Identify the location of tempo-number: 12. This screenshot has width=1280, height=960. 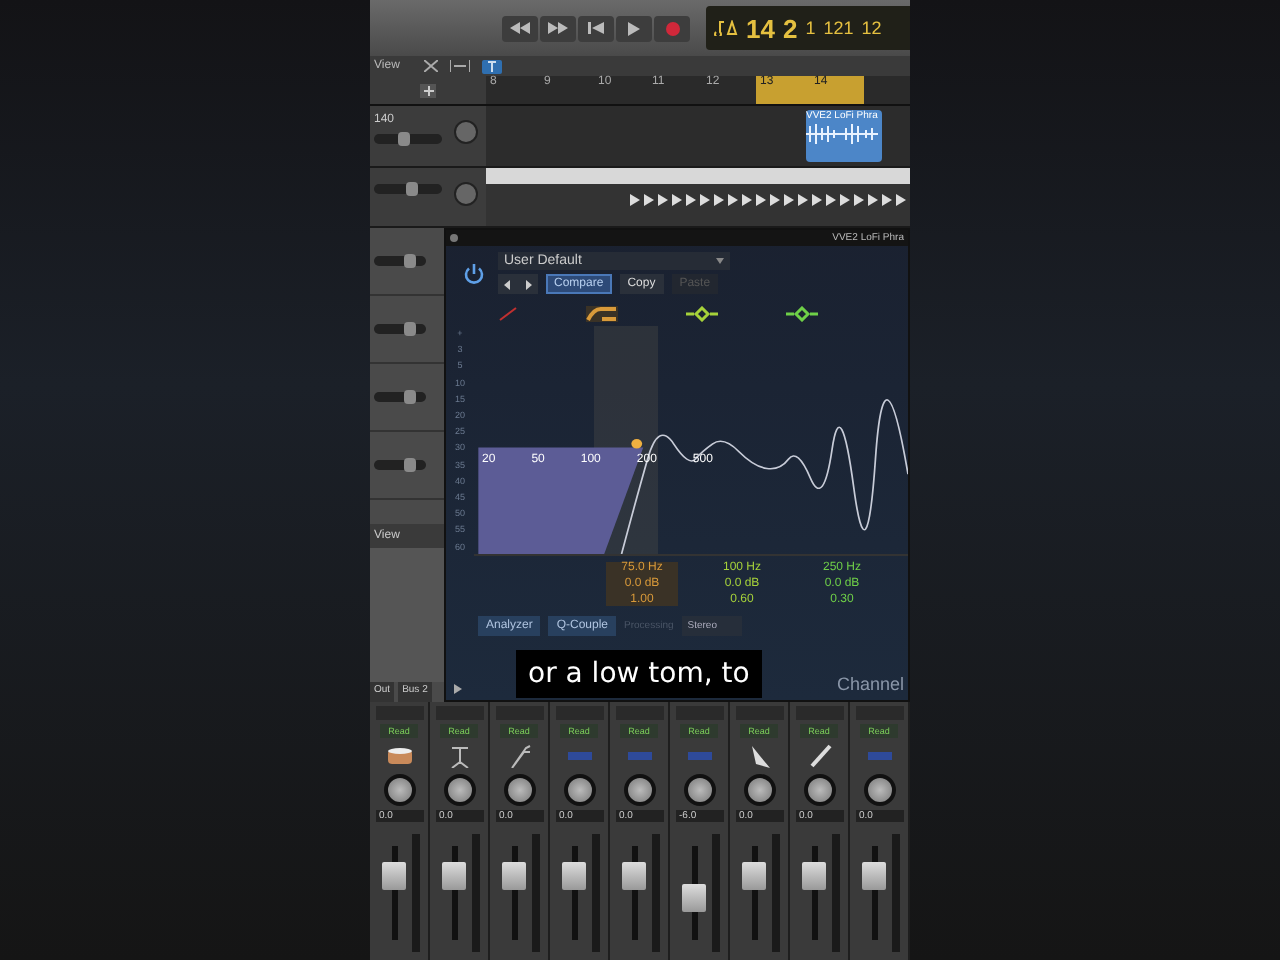
(871, 28).